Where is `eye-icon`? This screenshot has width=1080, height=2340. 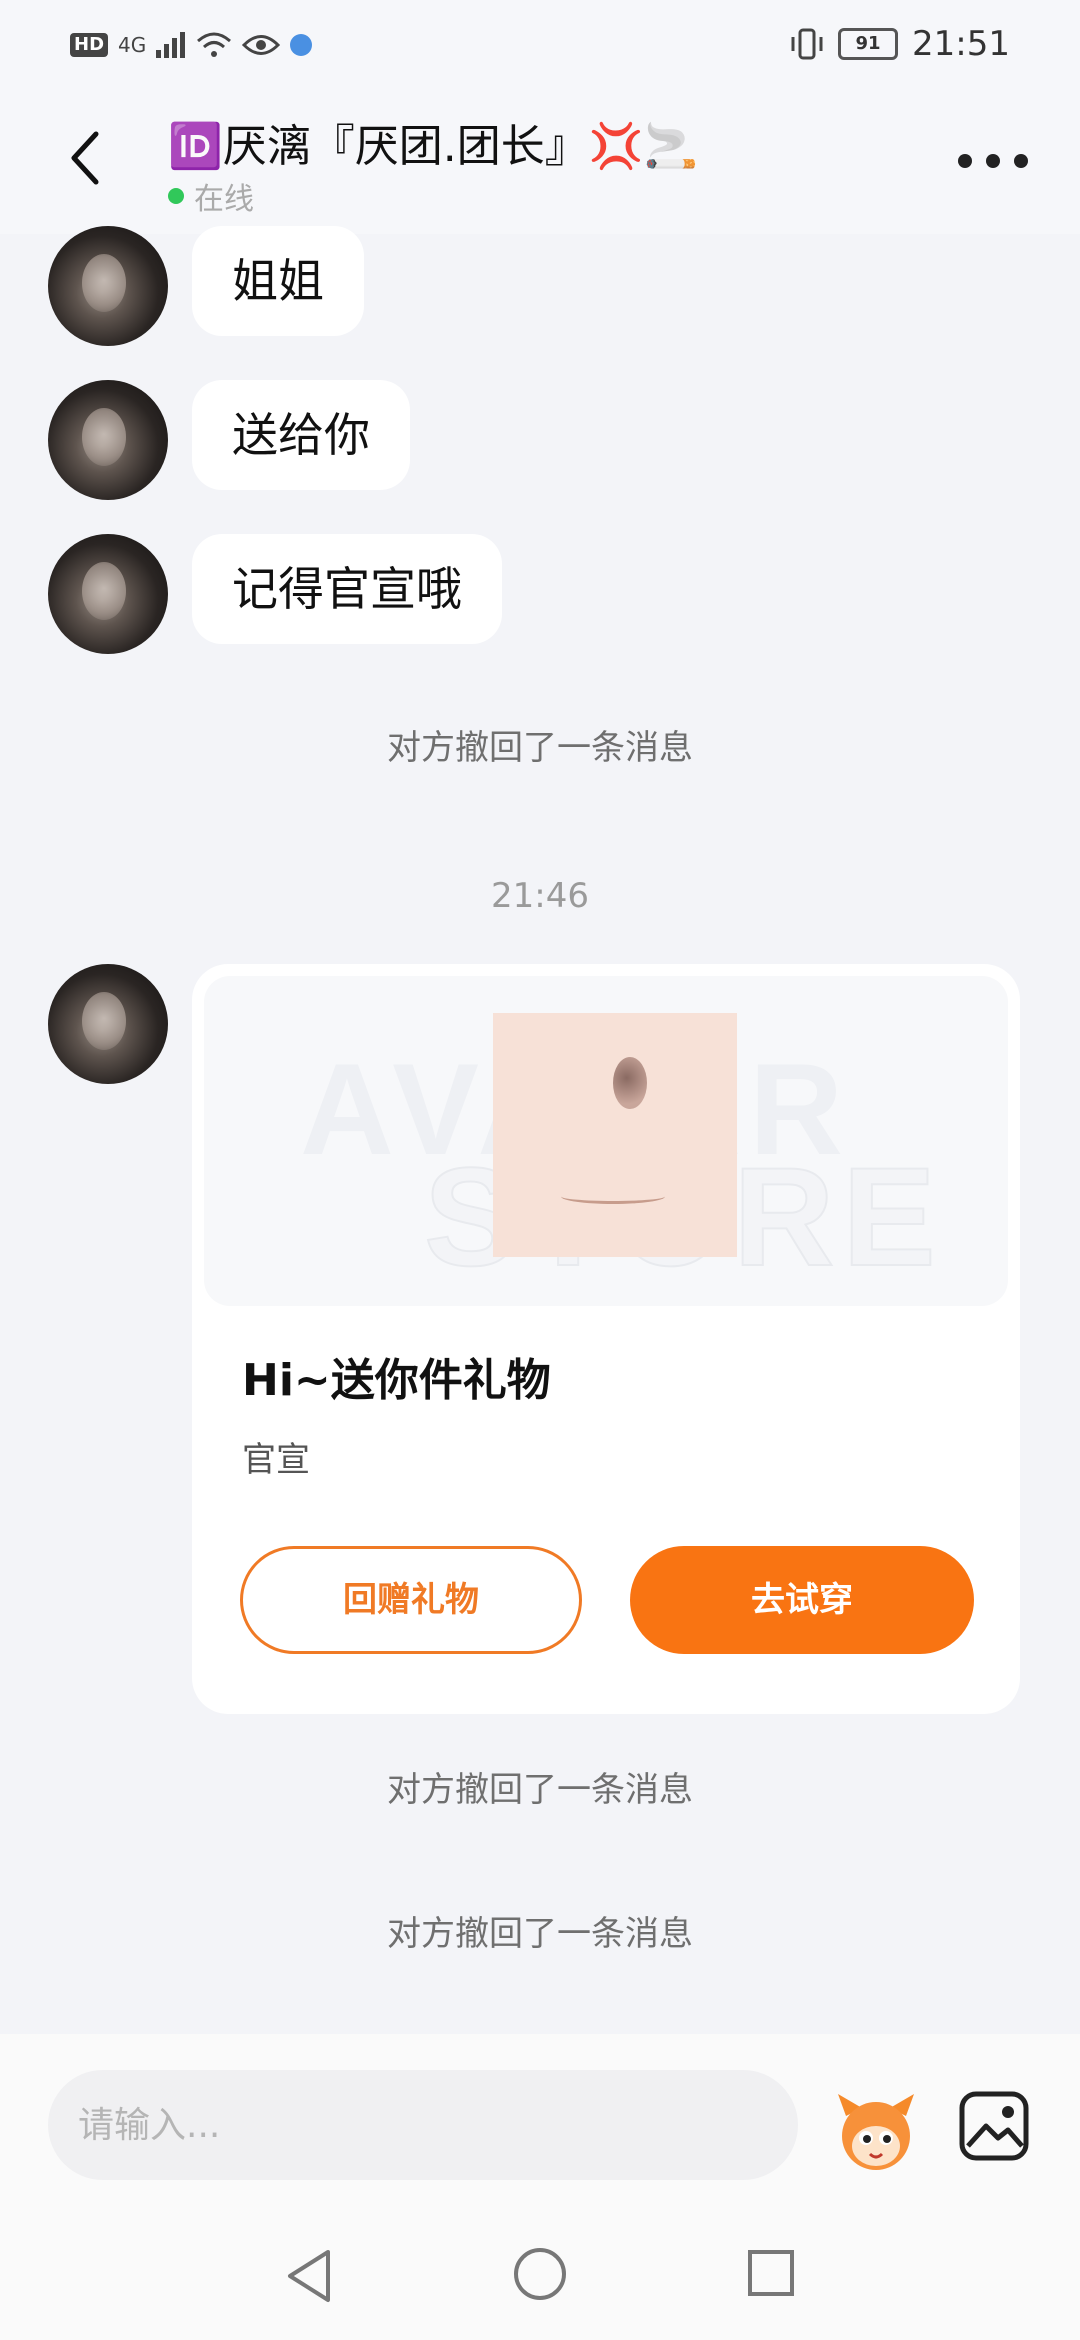 eye-icon is located at coordinates (261, 45).